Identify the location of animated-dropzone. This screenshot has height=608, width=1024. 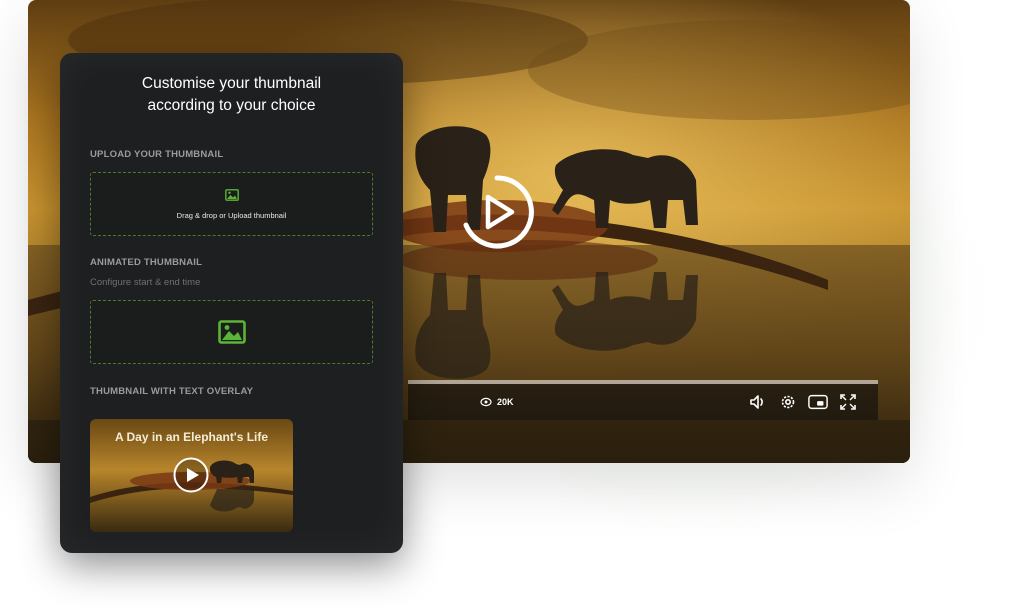
(231, 332).